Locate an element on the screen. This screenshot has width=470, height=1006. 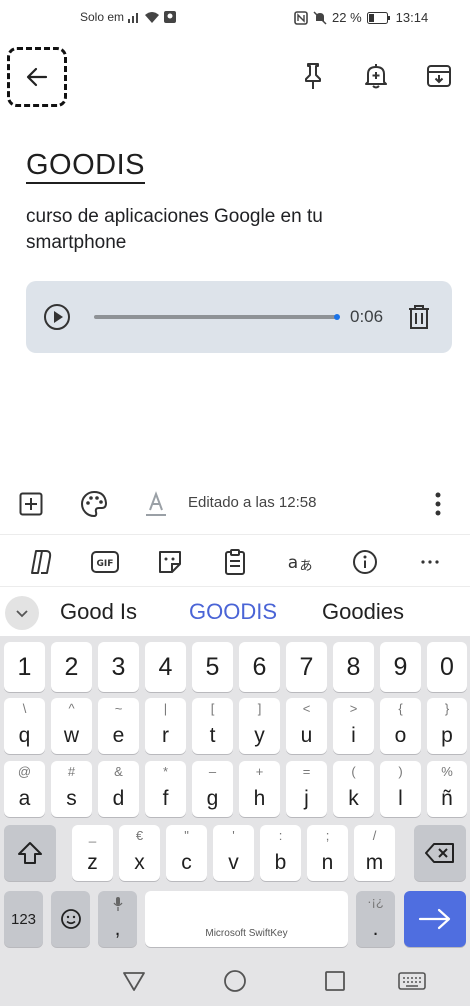
key-hint: – is located at coordinates (212, 771).